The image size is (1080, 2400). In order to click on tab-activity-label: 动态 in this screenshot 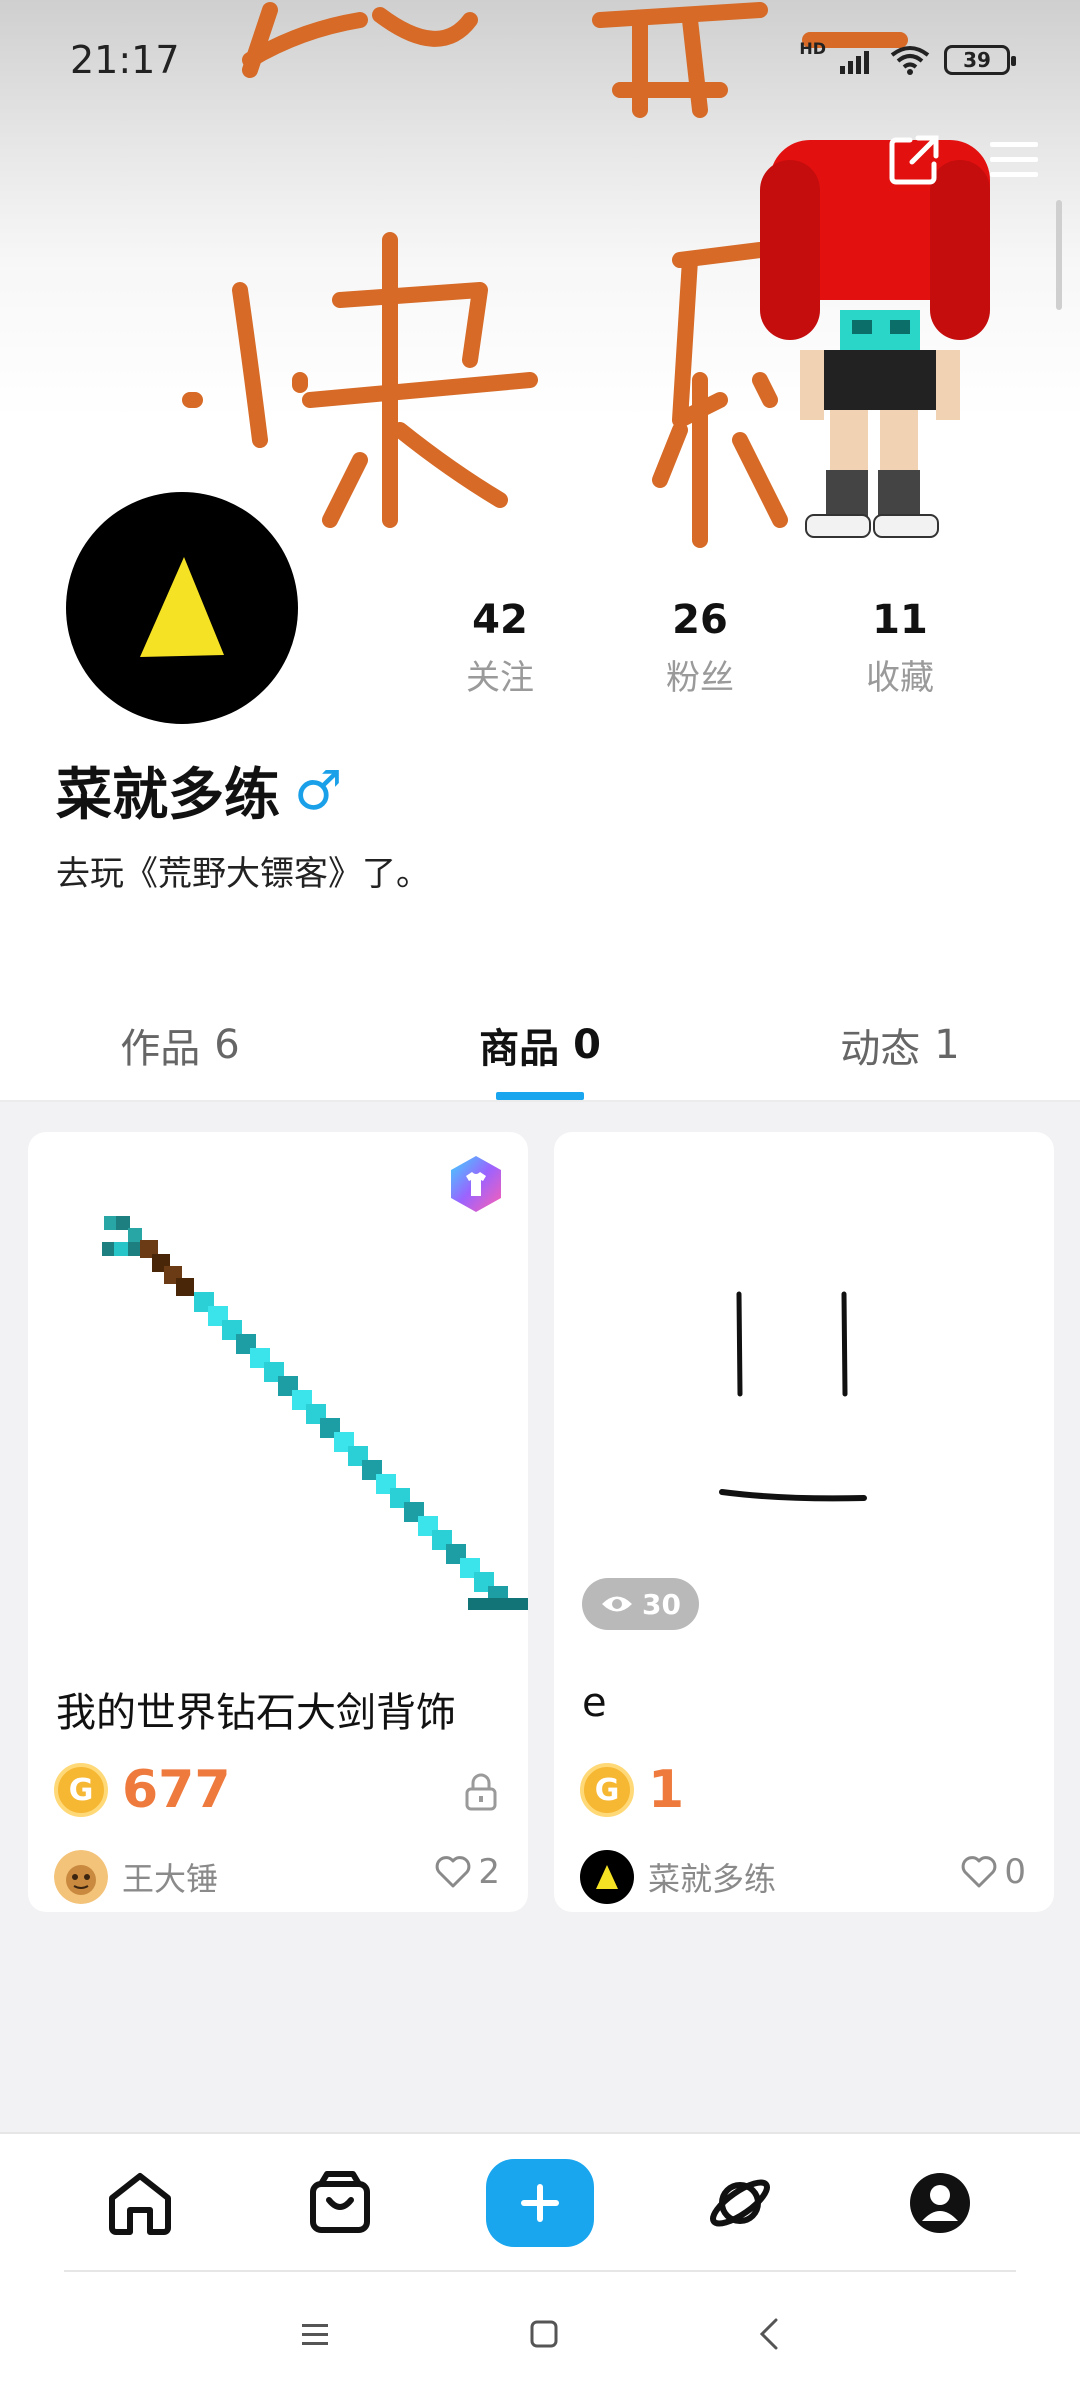, I will do `click(880, 1049)`.